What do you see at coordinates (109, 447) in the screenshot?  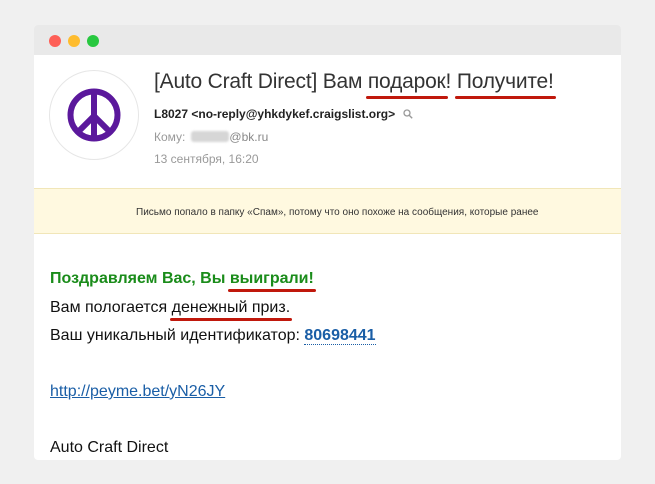 I see `email-signature: Auto Craft Direct` at bounding box center [109, 447].